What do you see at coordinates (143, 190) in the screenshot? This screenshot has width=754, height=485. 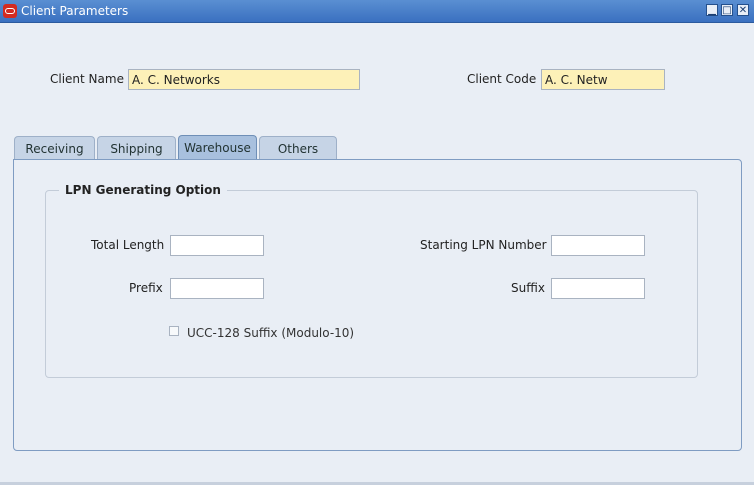 I see `lpn-group-title: LPN Generating Option` at bounding box center [143, 190].